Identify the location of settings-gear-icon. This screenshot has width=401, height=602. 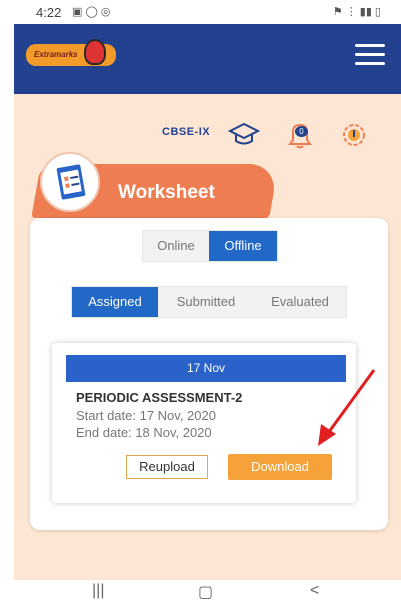
(354, 135).